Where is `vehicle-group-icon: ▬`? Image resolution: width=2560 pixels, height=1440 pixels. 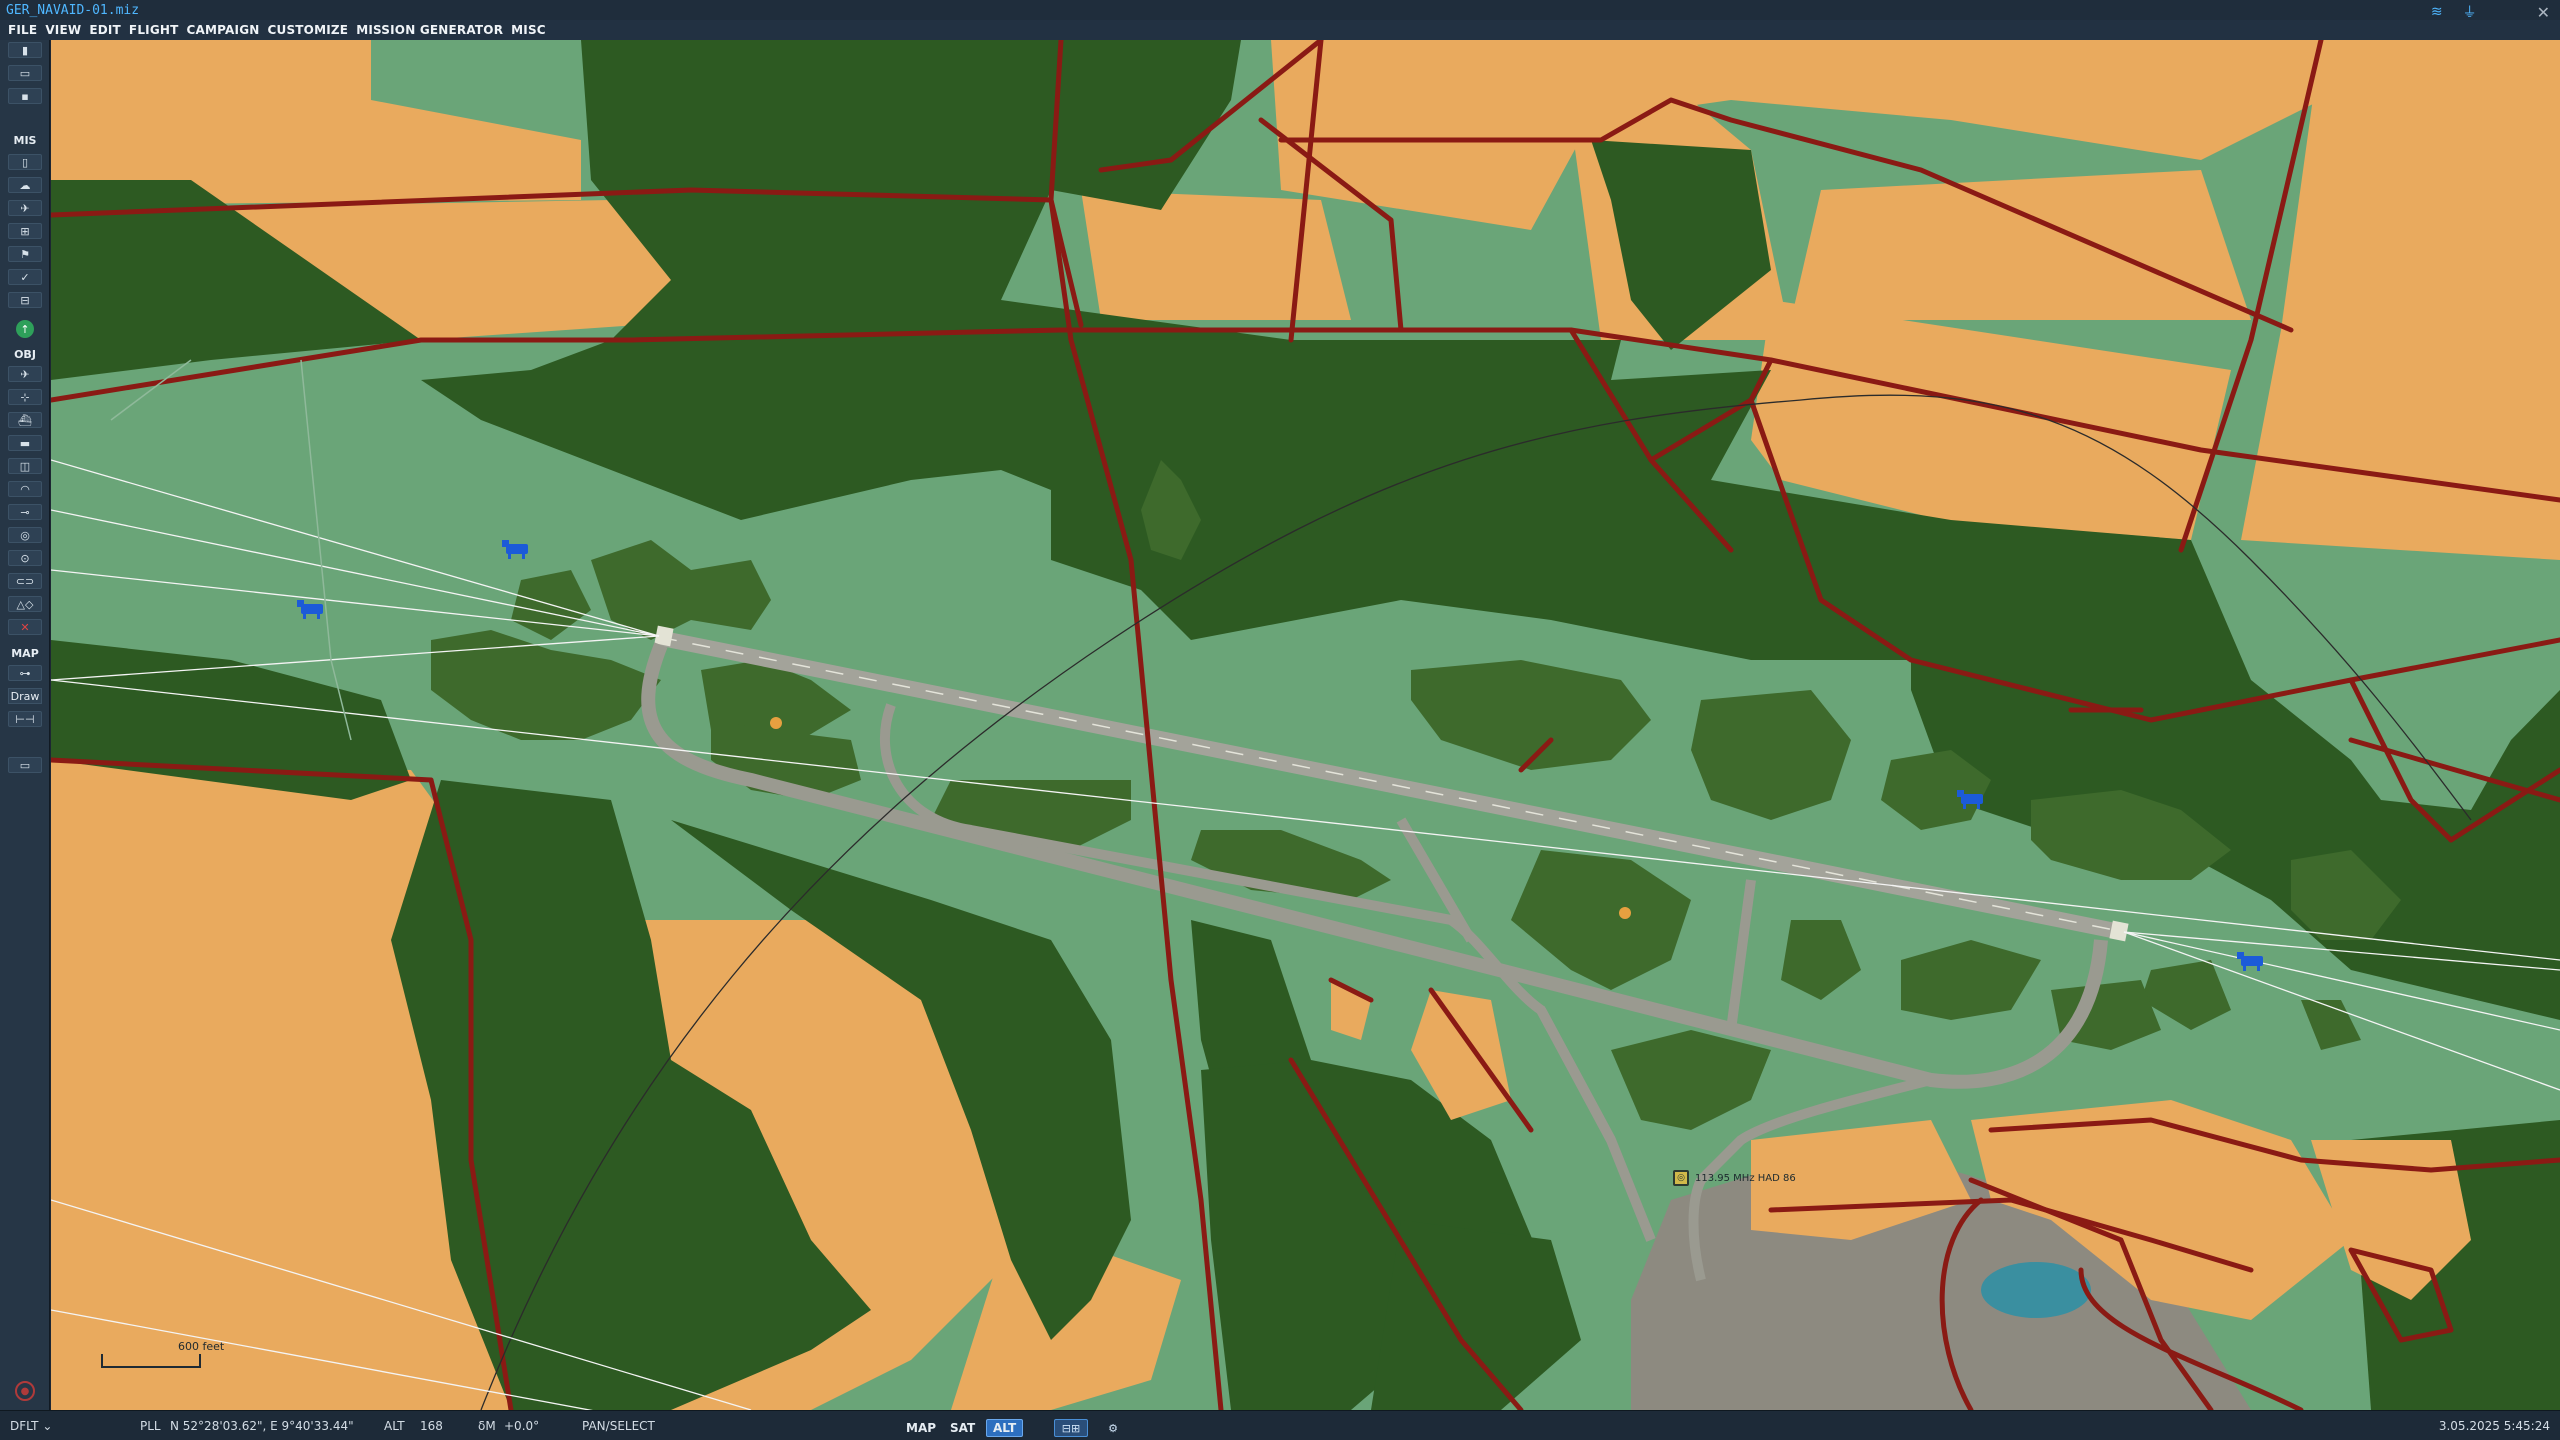
vehicle-group-icon: ▬ is located at coordinates (25, 443).